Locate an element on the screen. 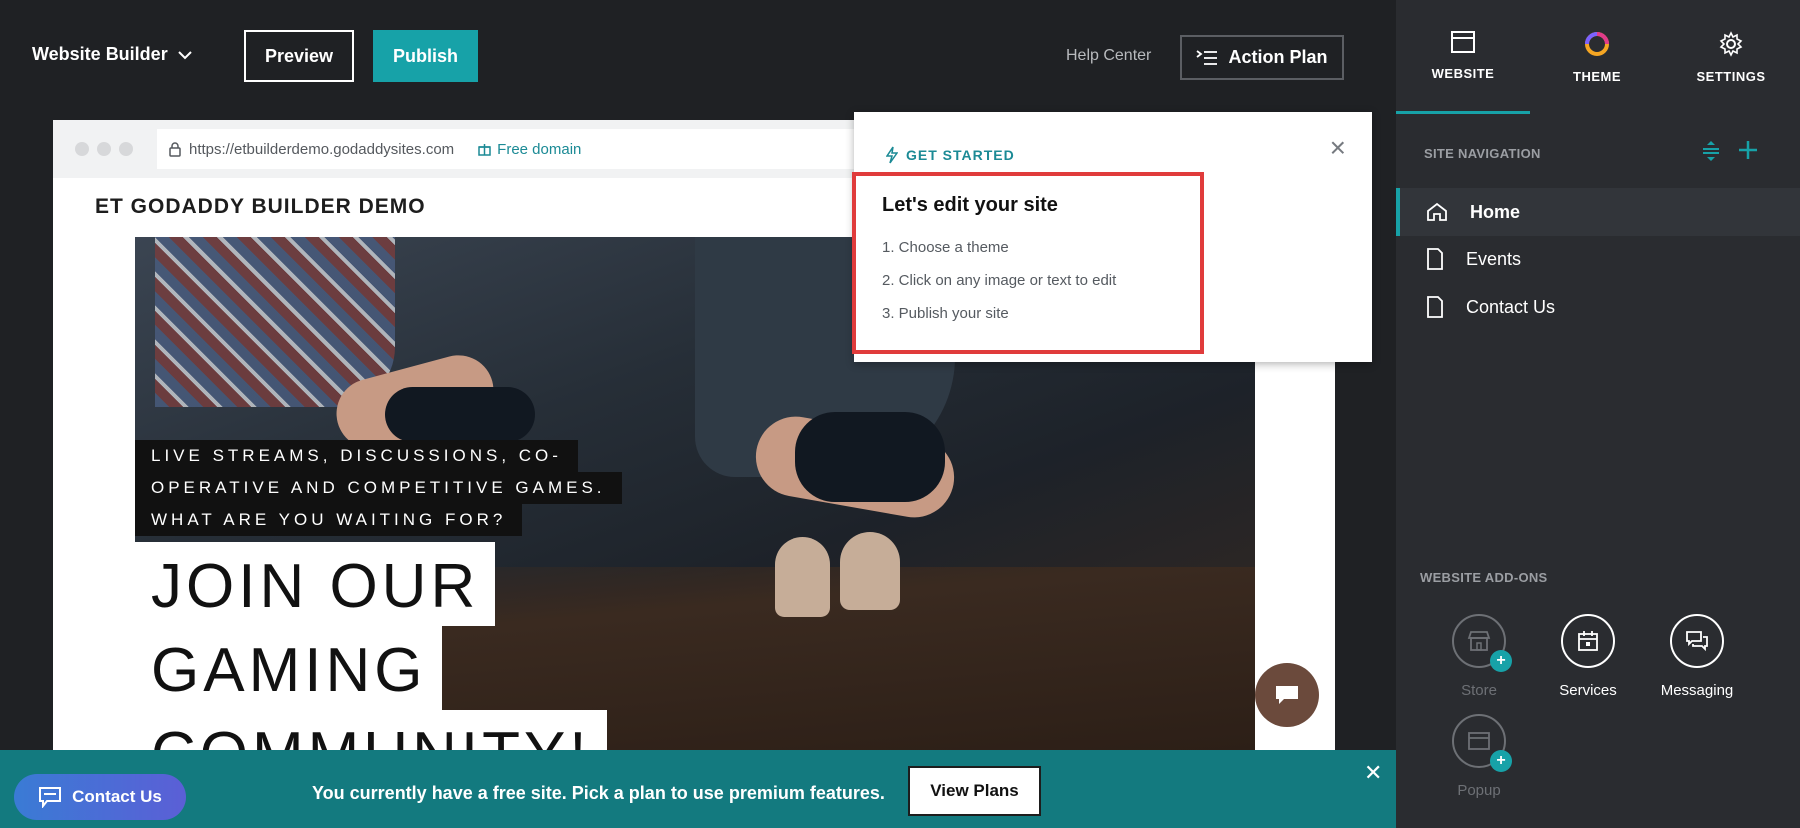 The width and height of the screenshot is (1800, 828). headline-line: GAMING is located at coordinates (289, 668).